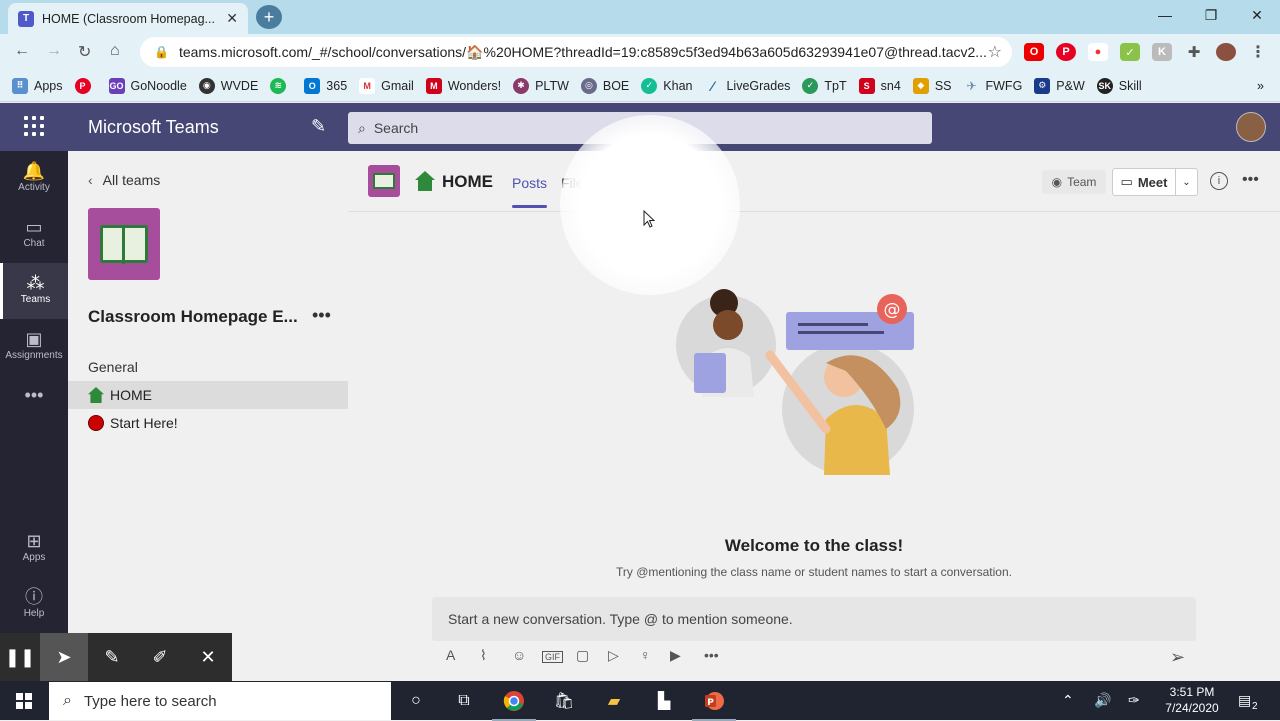 This screenshot has width=1280, height=721. Describe the element at coordinates (582, 655) in the screenshot. I see `sticker-icon: ▢` at that location.